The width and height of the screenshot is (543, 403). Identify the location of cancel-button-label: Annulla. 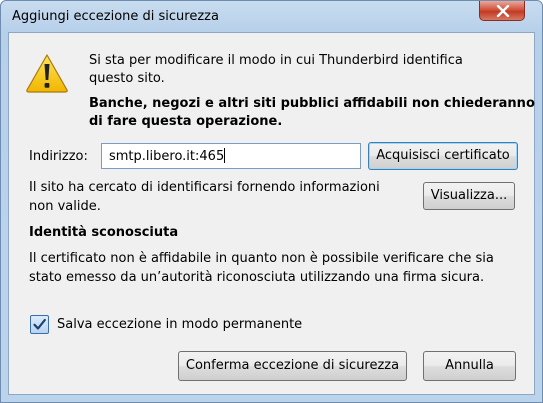
(469, 365).